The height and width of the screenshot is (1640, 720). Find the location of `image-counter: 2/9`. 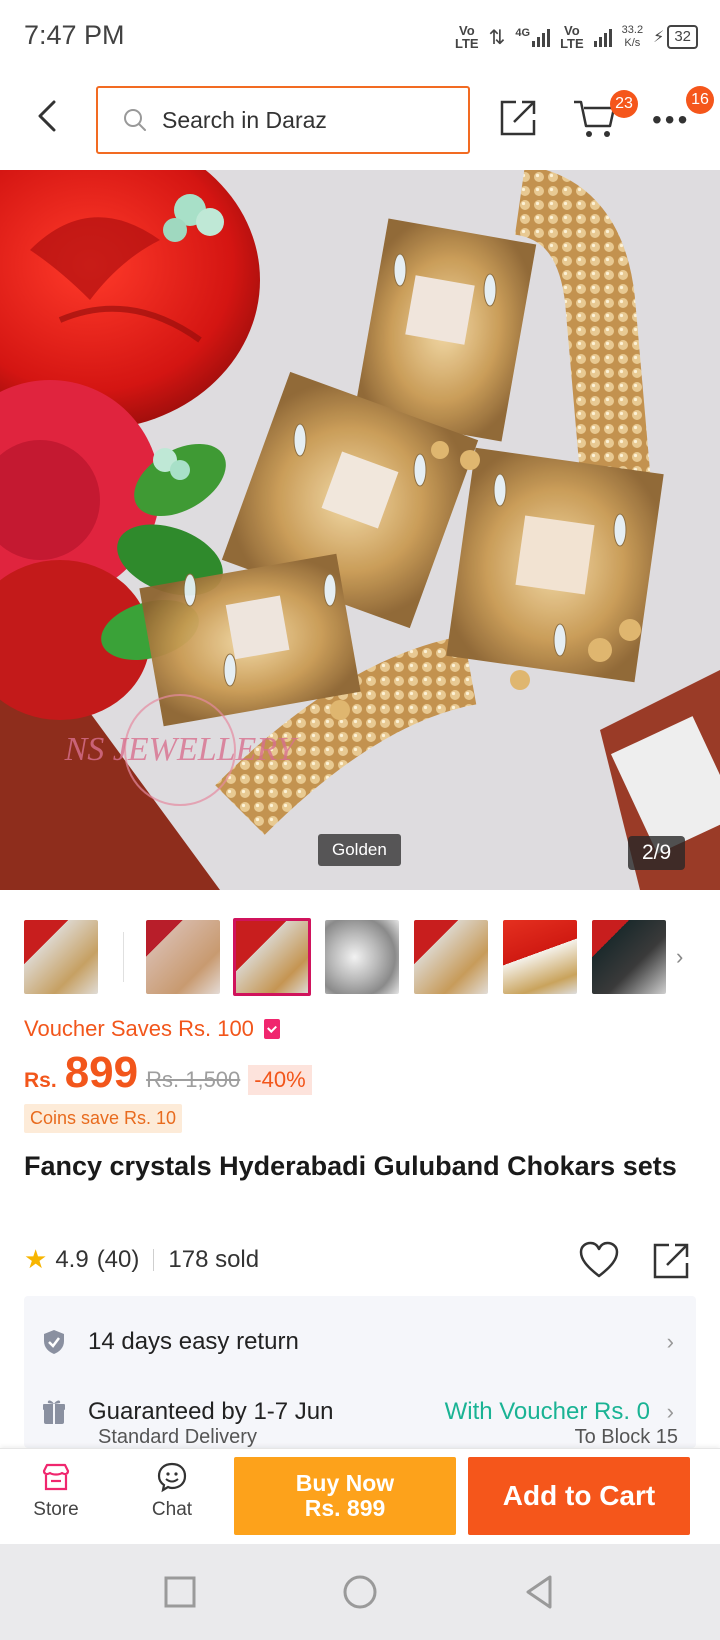

image-counter: 2/9 is located at coordinates (657, 853).